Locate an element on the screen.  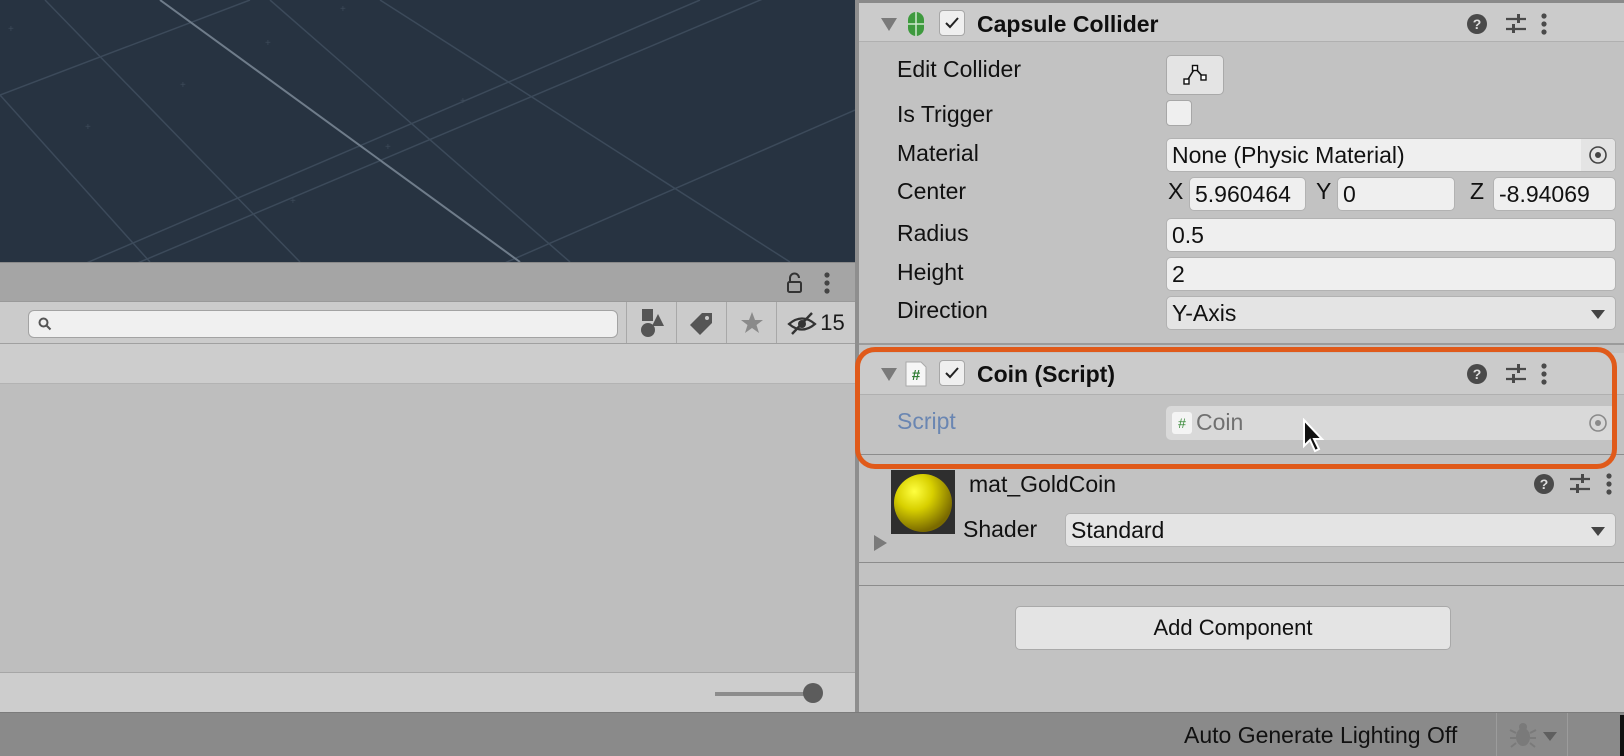
shapes-icon is located at coordinates (652, 322).